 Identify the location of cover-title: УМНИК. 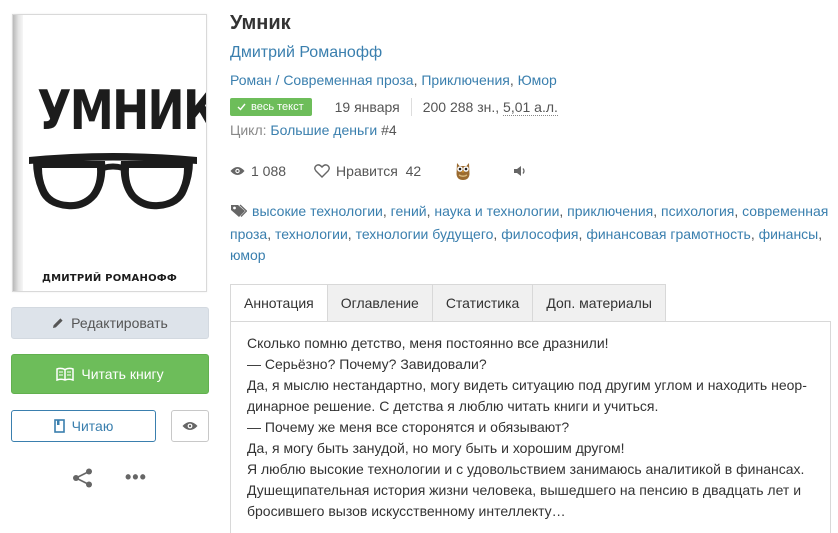
(122, 110).